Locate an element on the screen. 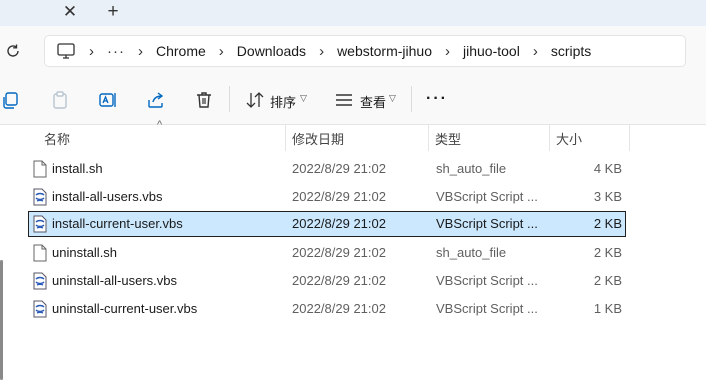 This screenshot has height=388, width=706. more-options-button: ··· is located at coordinates (437, 99).